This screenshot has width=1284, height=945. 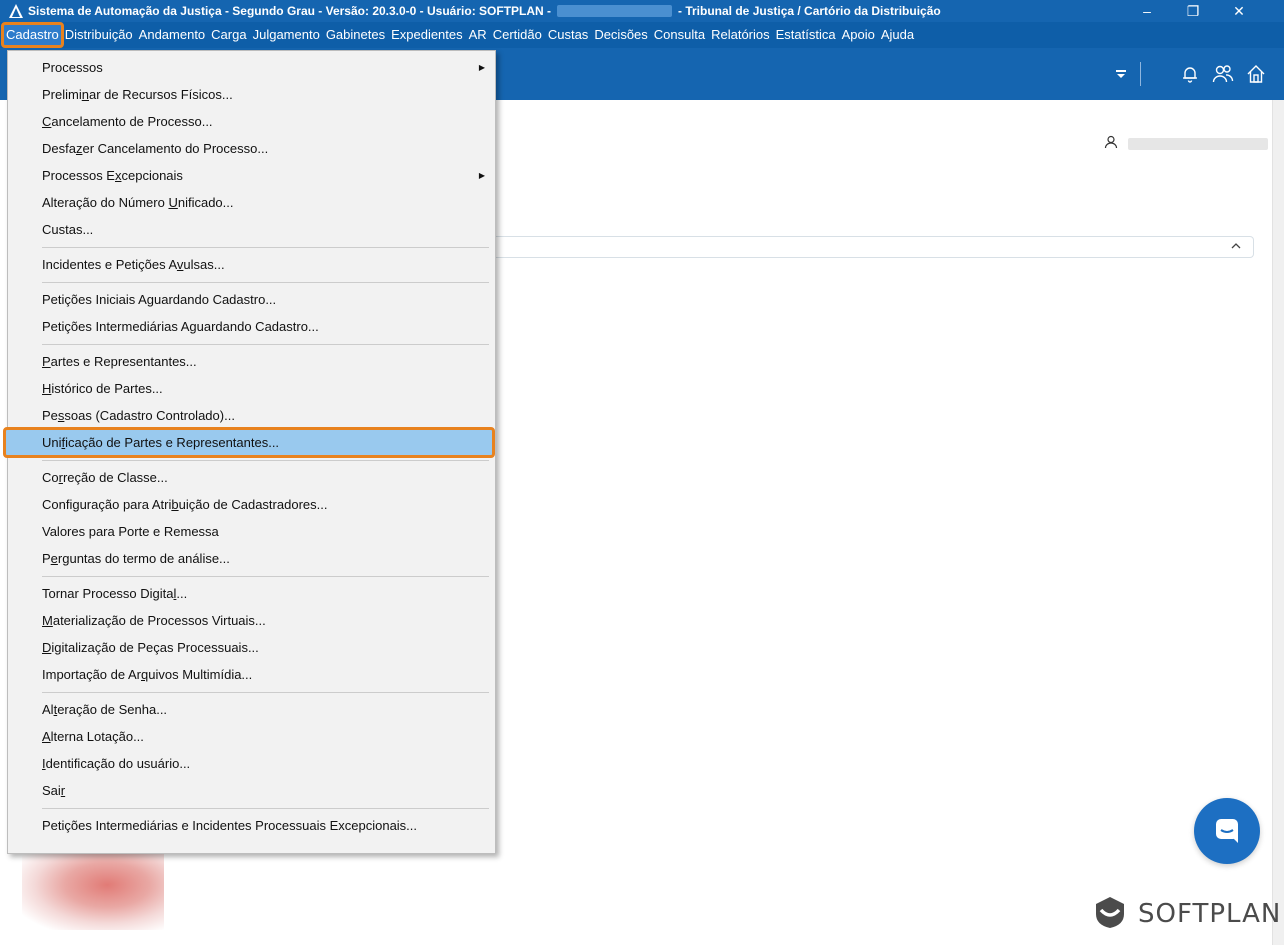 What do you see at coordinates (1111, 143) in the screenshot?
I see `user-icon` at bounding box center [1111, 143].